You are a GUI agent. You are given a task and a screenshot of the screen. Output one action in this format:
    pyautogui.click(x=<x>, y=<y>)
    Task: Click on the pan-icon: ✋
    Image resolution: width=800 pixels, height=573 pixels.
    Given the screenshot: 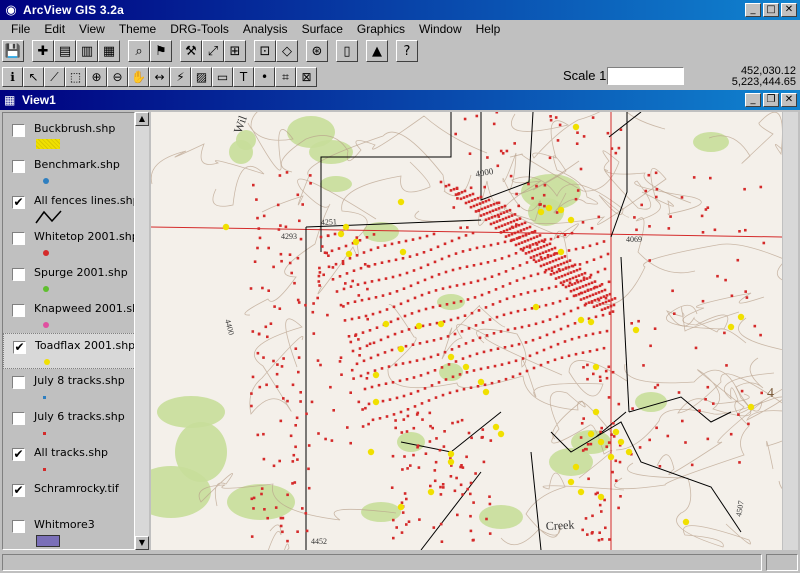 What is the action you would take?
    pyautogui.click(x=138, y=77)
    